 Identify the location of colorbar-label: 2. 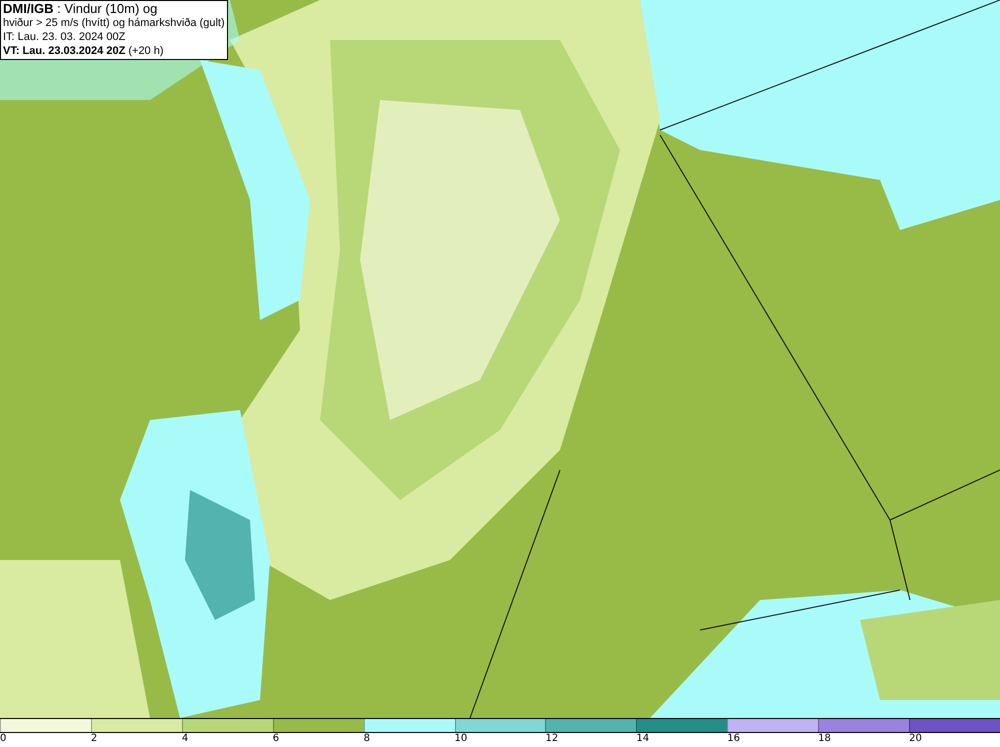
(94, 739).